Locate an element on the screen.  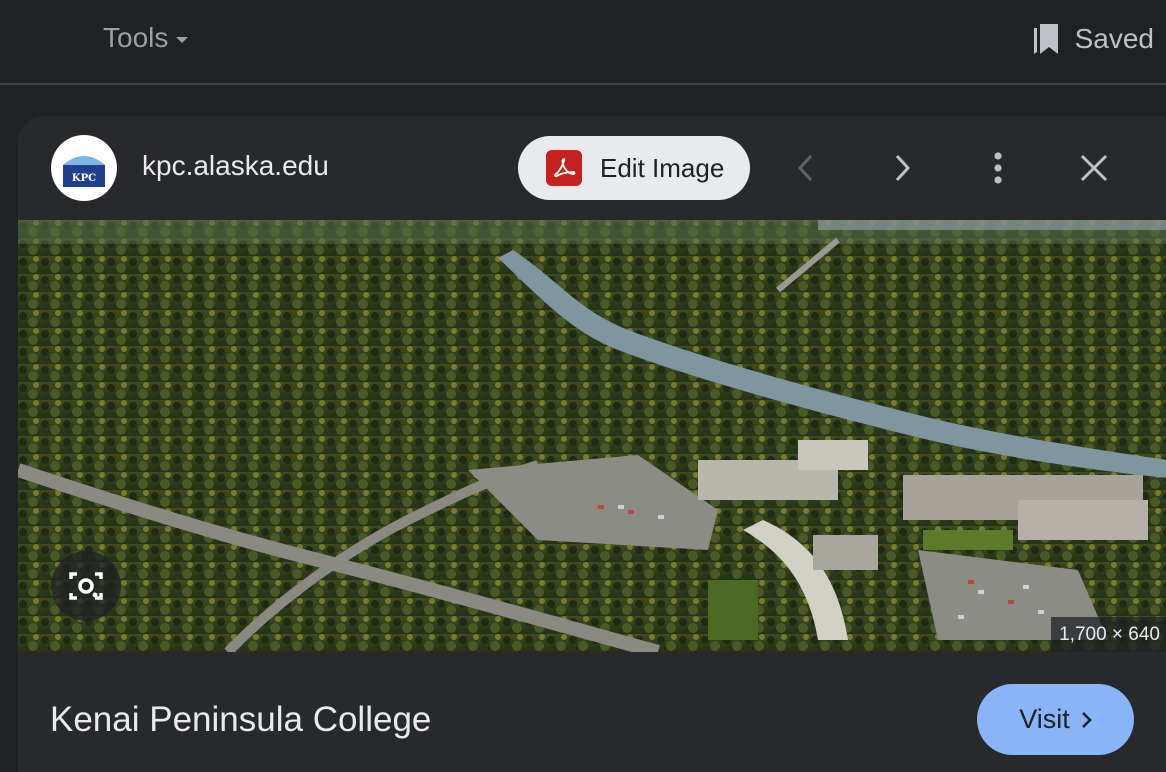
visit-label: Visit is located at coordinates (1044, 719).